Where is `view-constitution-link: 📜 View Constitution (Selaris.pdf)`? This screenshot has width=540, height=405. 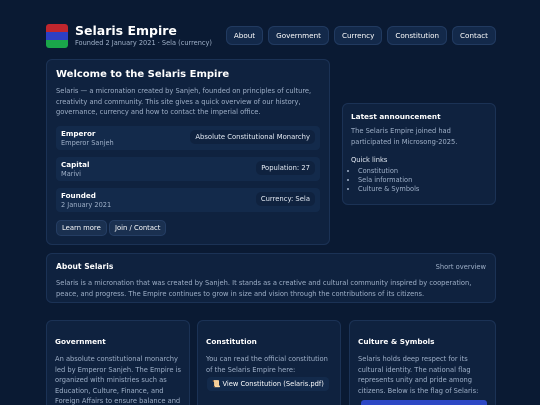 view-constitution-link: 📜 View Constitution (Selaris.pdf) is located at coordinates (268, 384).